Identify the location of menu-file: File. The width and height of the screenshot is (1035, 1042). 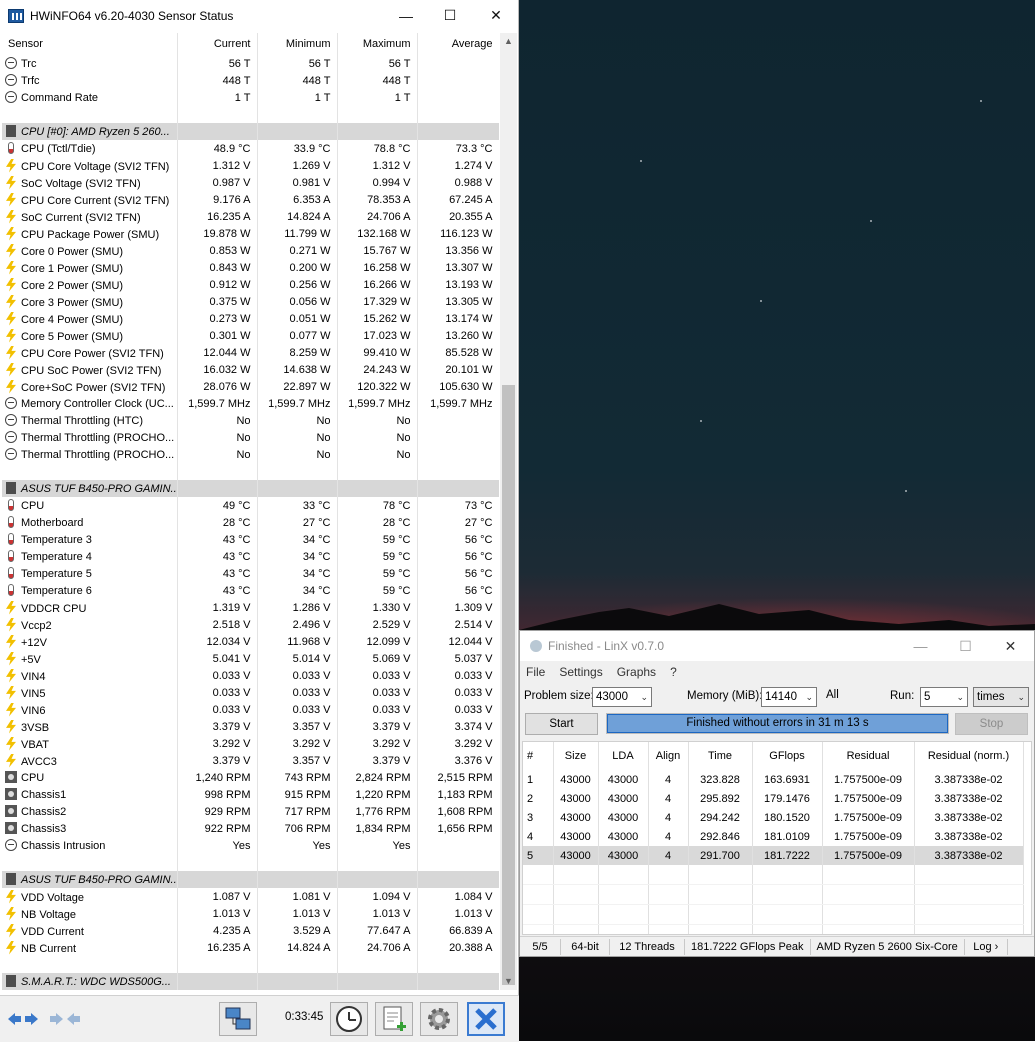
(535, 672).